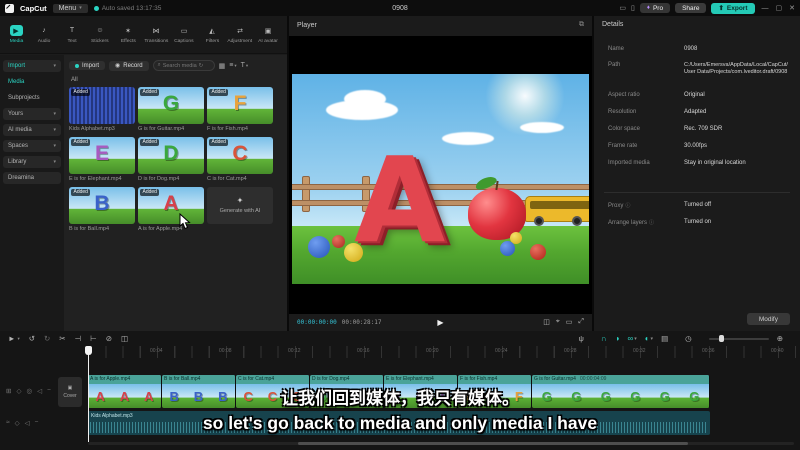 The height and width of the screenshot is (450, 800). What do you see at coordinates (738, 338) in the screenshot?
I see `timeline-zoom-slider` at bounding box center [738, 338].